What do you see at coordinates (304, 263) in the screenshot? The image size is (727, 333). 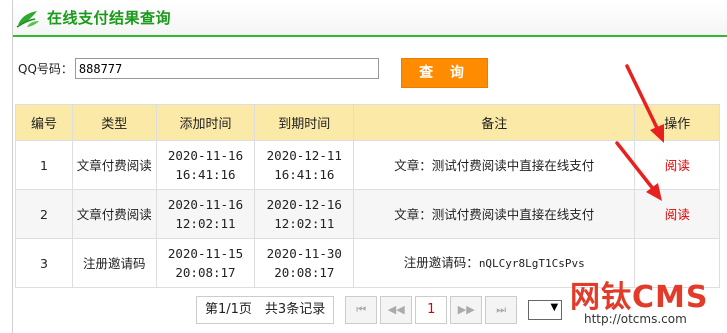 I see `row-expires-time: 2020-11-30 20:08:17` at bounding box center [304, 263].